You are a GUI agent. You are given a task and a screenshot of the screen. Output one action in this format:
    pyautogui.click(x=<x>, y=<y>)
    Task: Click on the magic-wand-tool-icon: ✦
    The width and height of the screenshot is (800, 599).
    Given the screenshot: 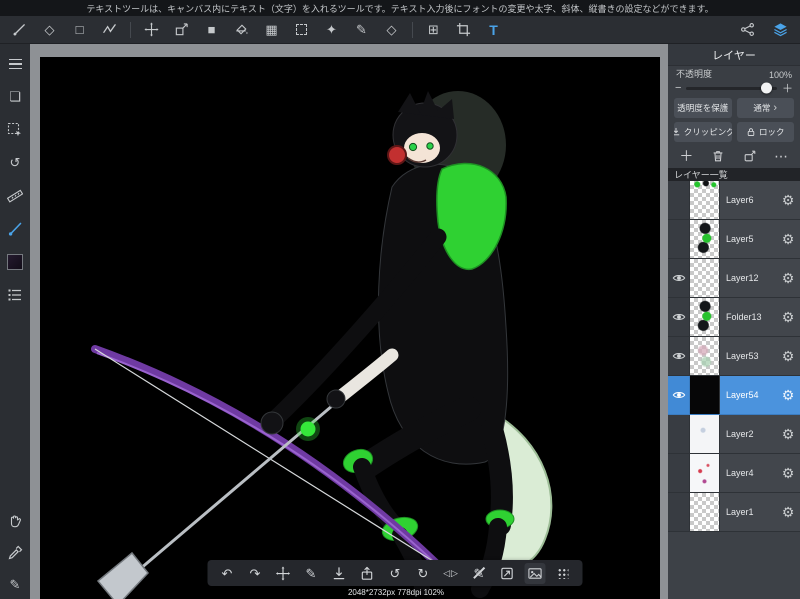 What is the action you would take?
    pyautogui.click(x=331, y=29)
    